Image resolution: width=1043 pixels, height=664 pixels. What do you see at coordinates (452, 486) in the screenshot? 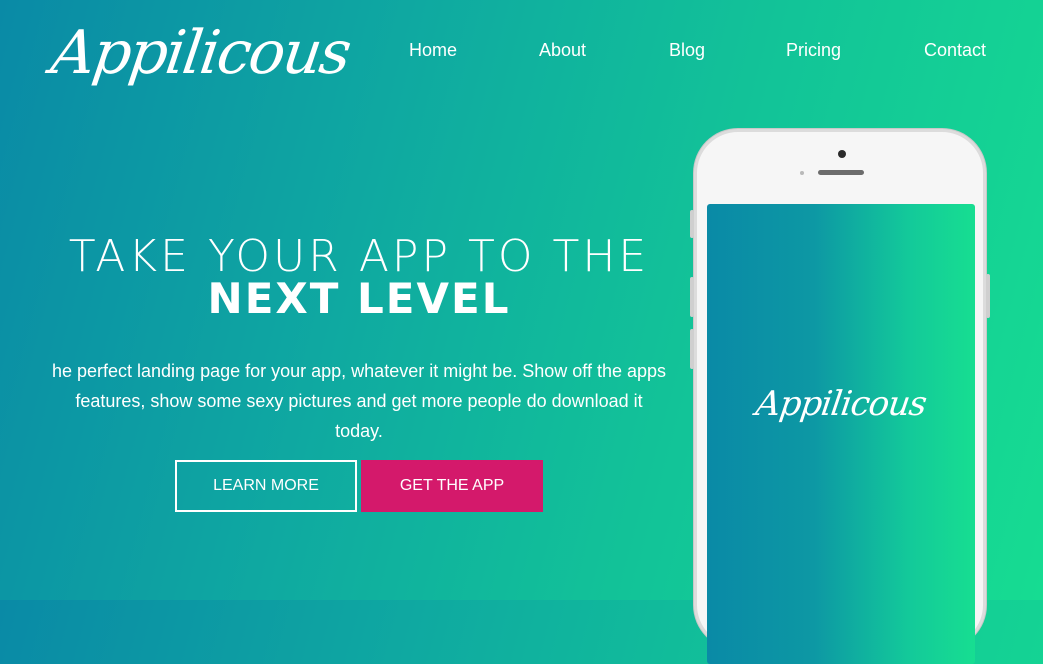
I see `get-the-app-button: GET THE APP` at bounding box center [452, 486].